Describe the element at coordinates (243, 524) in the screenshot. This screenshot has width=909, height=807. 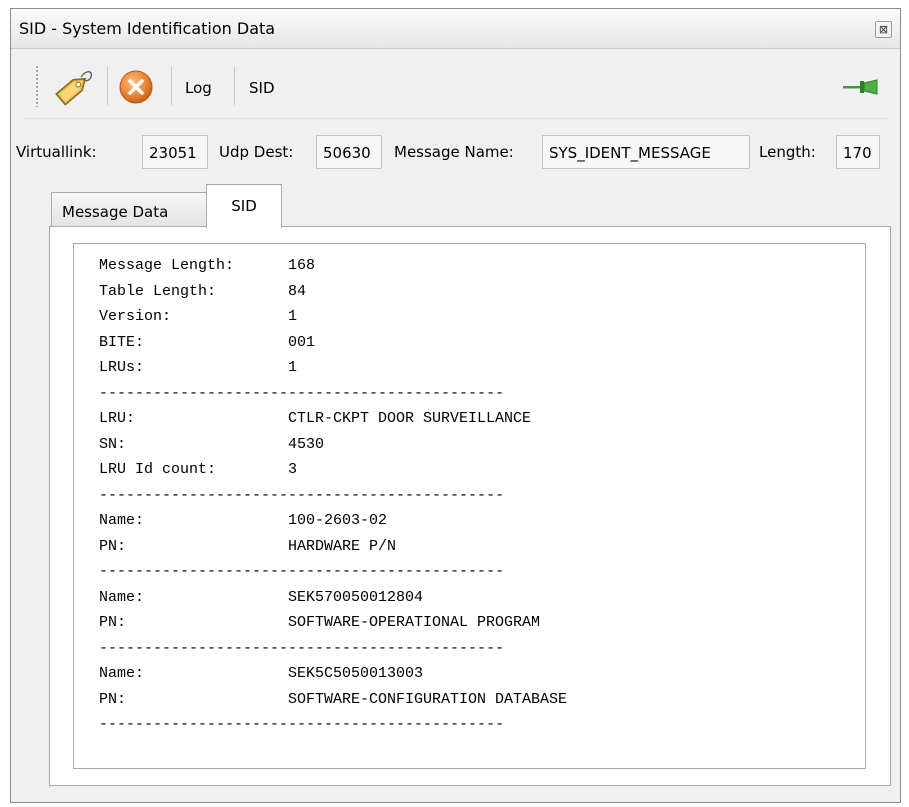
I see `sid-line: Name: 100-2603-02` at that location.